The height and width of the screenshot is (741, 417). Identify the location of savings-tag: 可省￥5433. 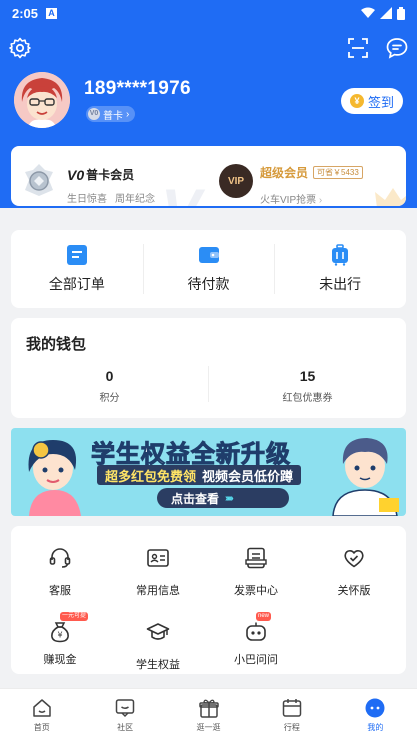
(338, 172).